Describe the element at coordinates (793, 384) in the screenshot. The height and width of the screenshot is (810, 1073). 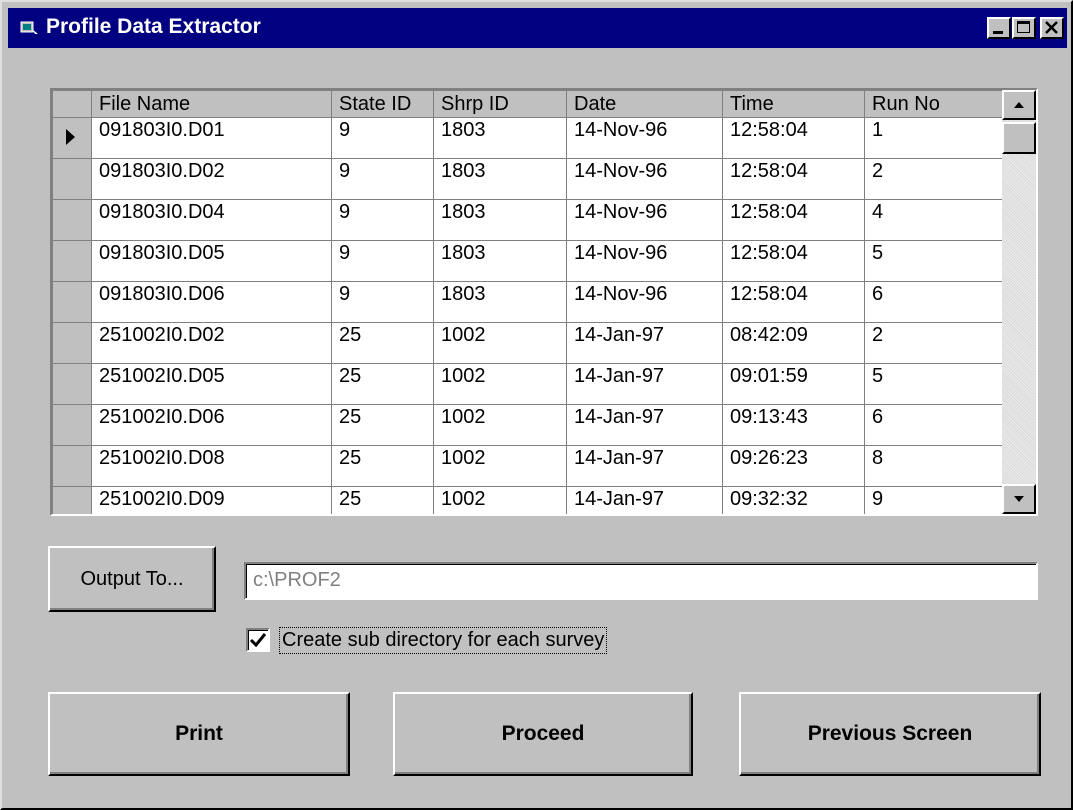
I see `time-cell: 09:01:59` at that location.